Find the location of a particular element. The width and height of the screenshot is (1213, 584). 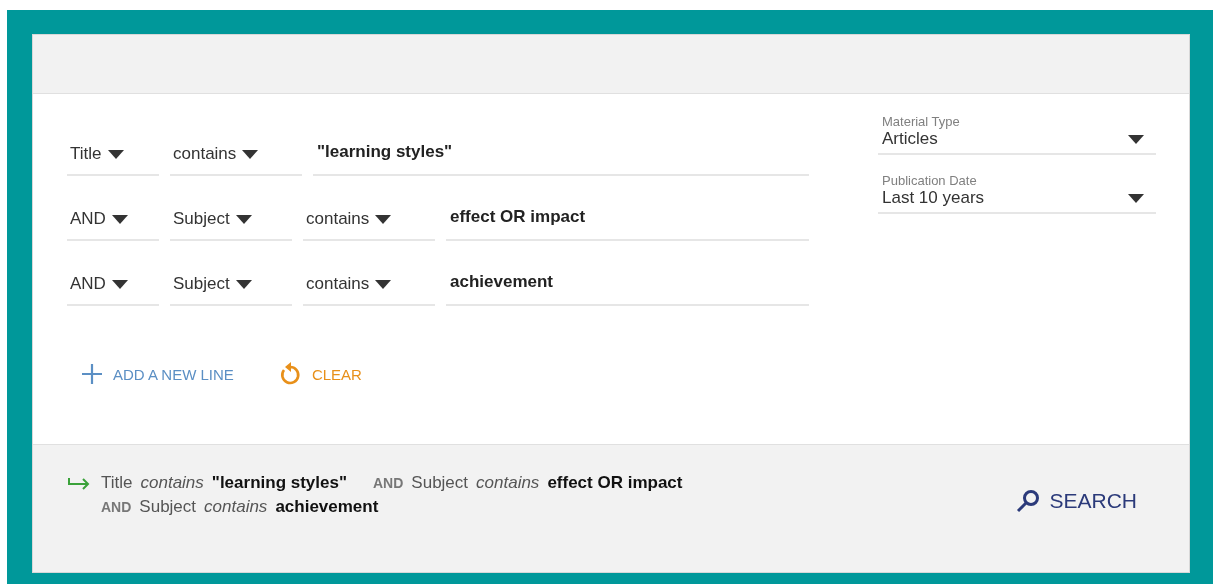

search-field: achievement is located at coordinates (627, 285).